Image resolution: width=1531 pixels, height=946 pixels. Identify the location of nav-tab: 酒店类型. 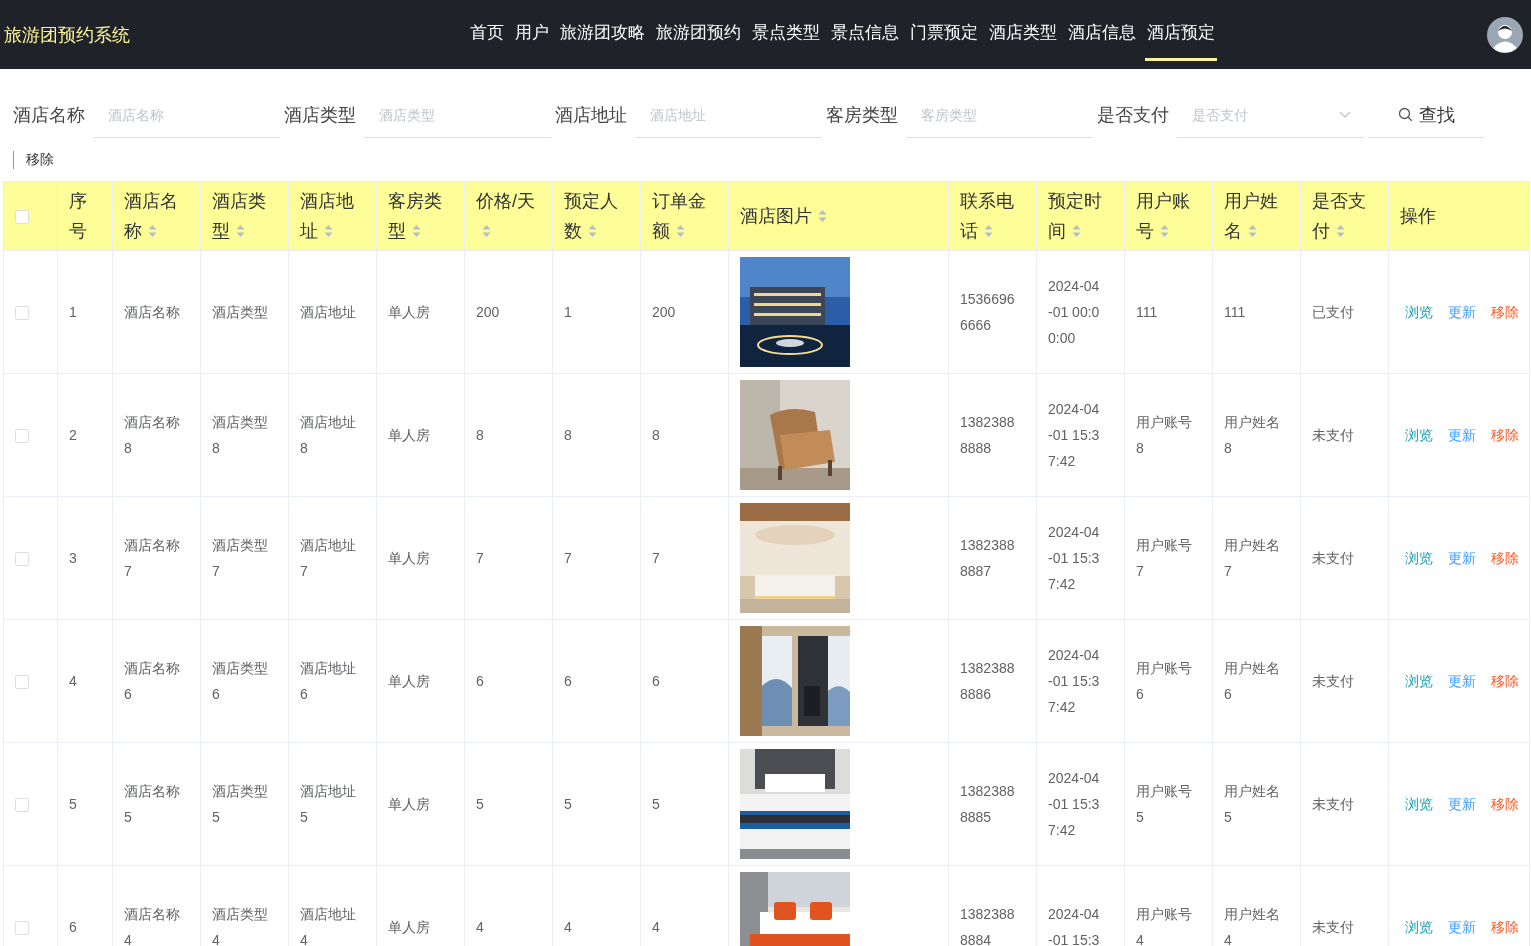
(1023, 32).